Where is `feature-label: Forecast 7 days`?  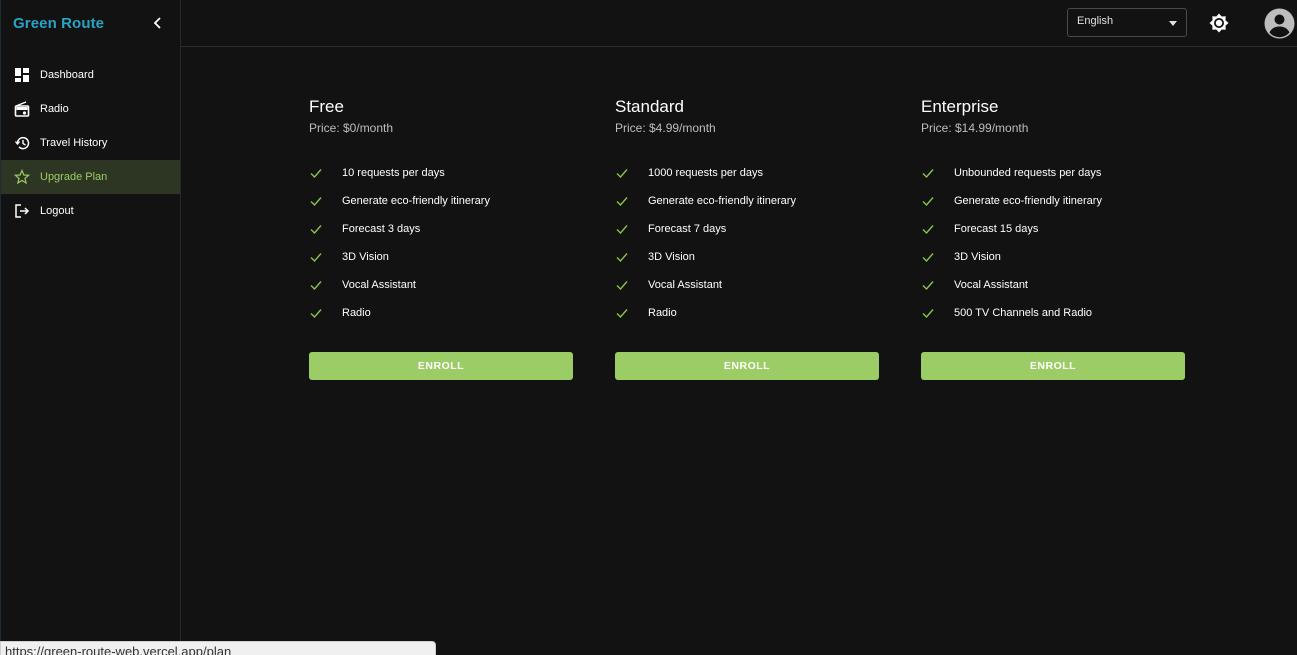
feature-label: Forecast 7 days is located at coordinates (687, 229).